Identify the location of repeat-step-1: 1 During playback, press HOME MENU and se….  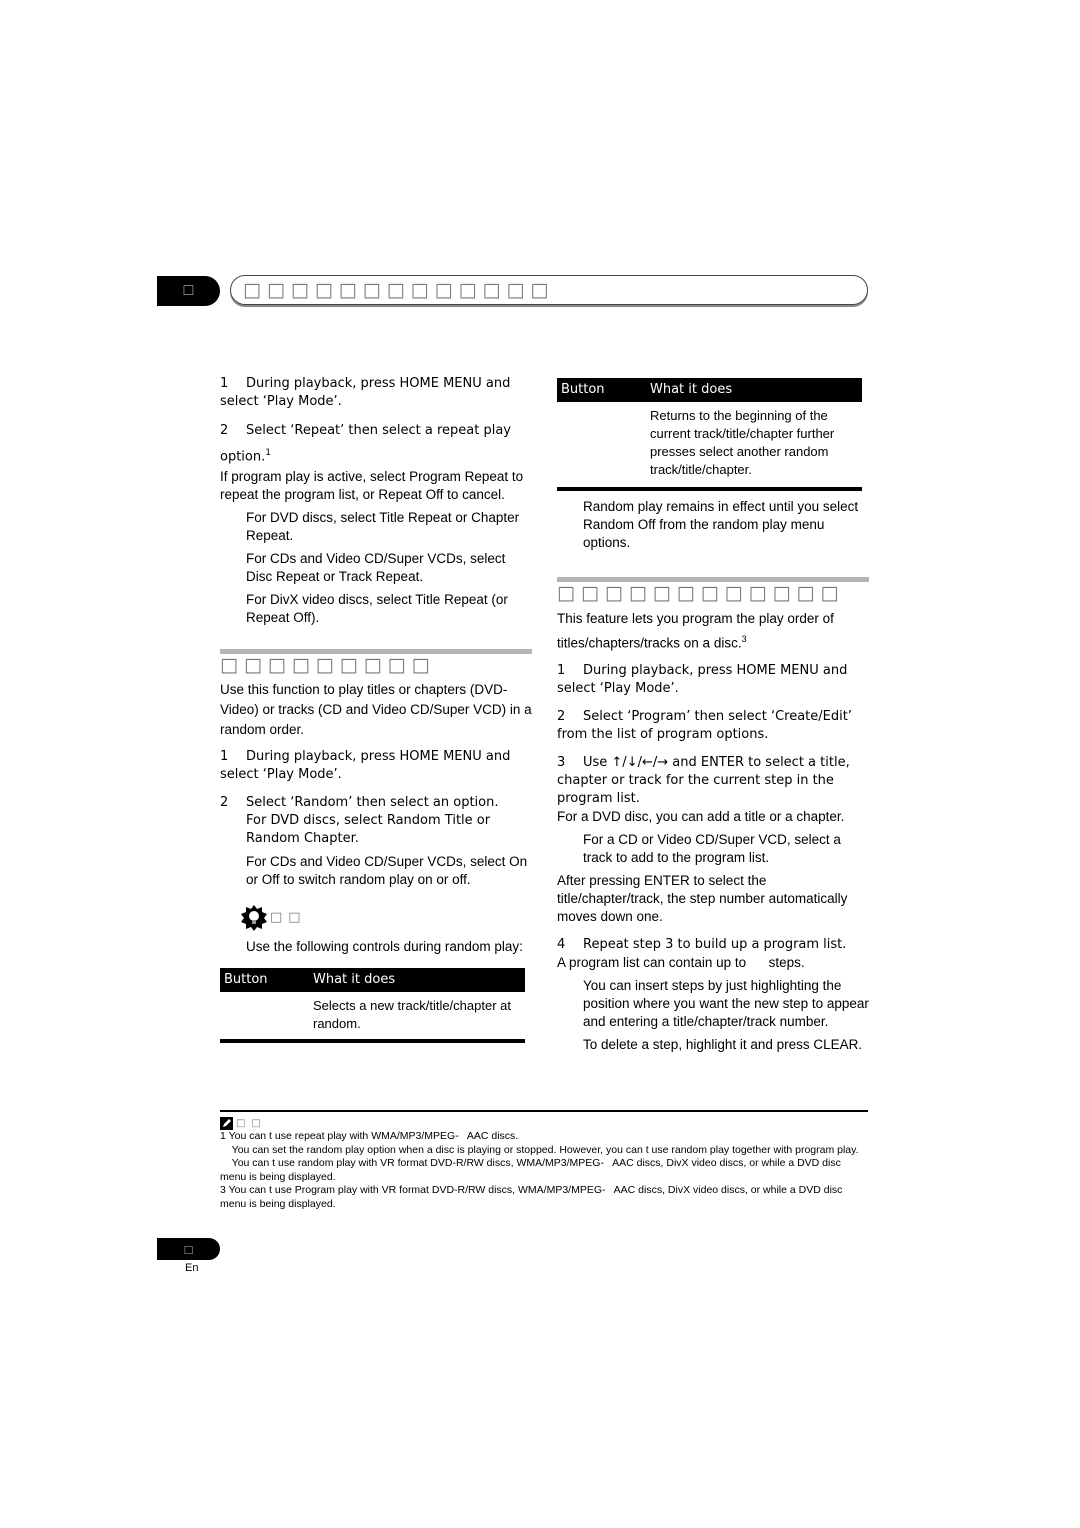
(365, 392).